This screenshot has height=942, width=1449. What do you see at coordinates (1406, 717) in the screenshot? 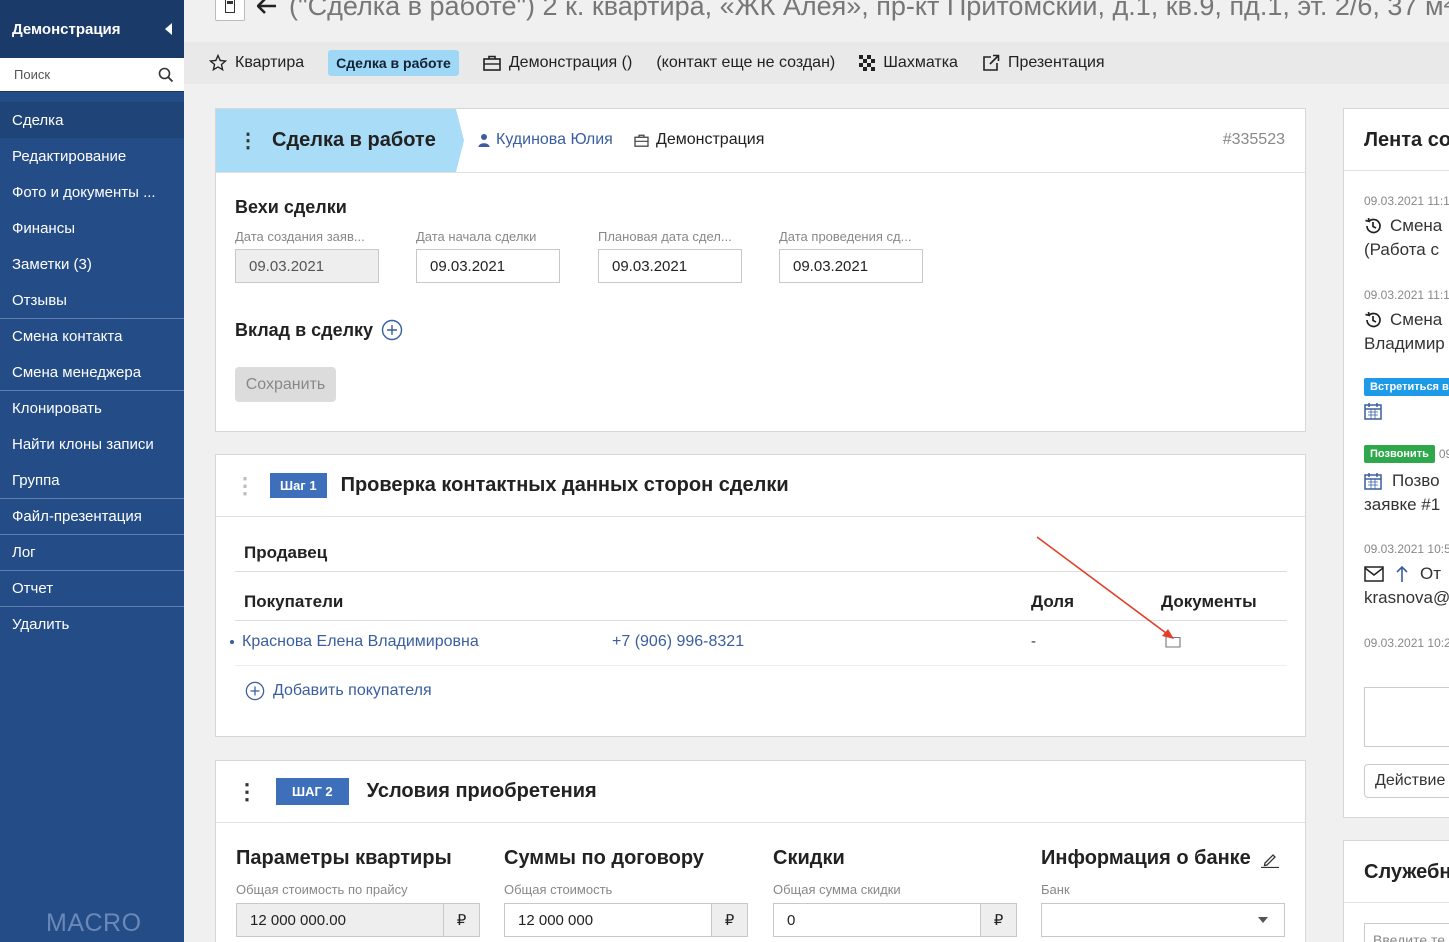
I see `comment-input` at bounding box center [1406, 717].